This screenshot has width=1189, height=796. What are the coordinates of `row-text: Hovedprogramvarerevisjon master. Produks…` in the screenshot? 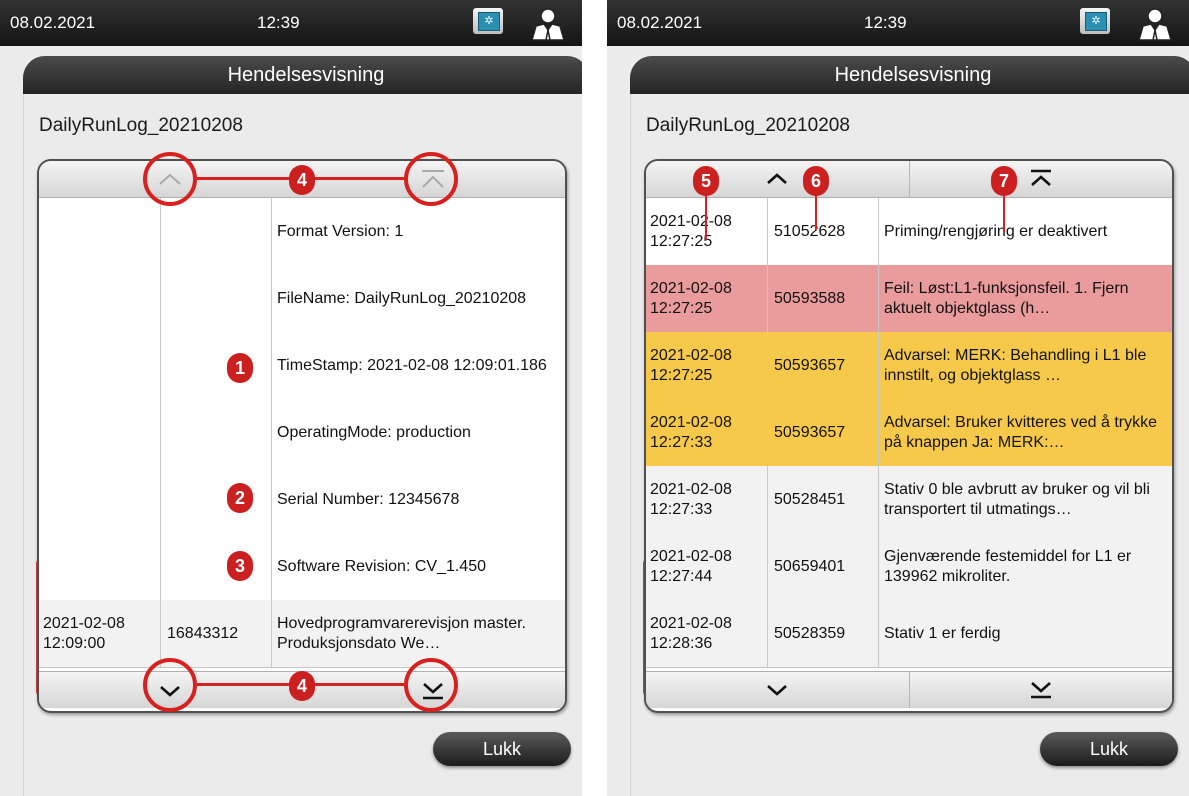 It's located at (401, 633).